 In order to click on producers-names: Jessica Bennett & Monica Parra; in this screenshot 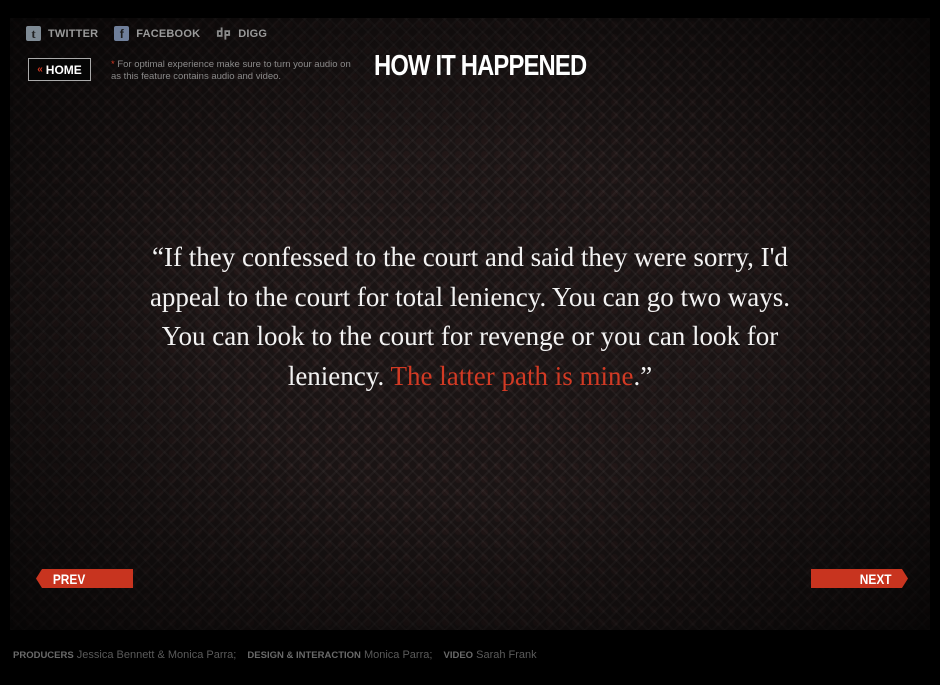, I will do `click(156, 655)`.